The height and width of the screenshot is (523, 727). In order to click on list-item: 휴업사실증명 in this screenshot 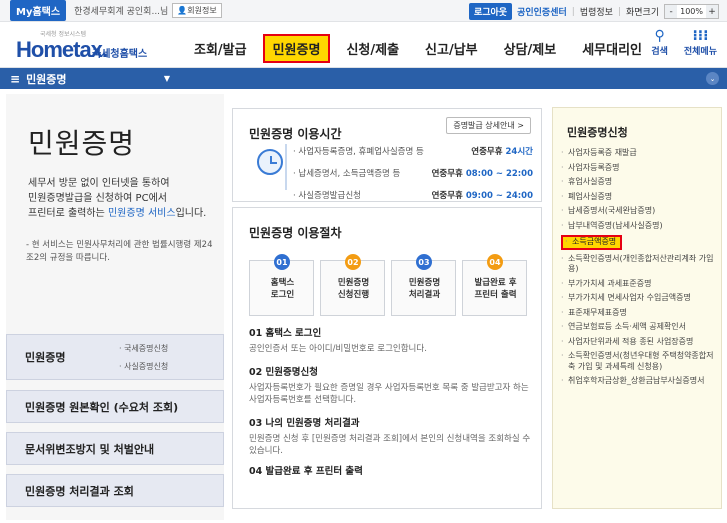, I will do `click(639, 182)`.